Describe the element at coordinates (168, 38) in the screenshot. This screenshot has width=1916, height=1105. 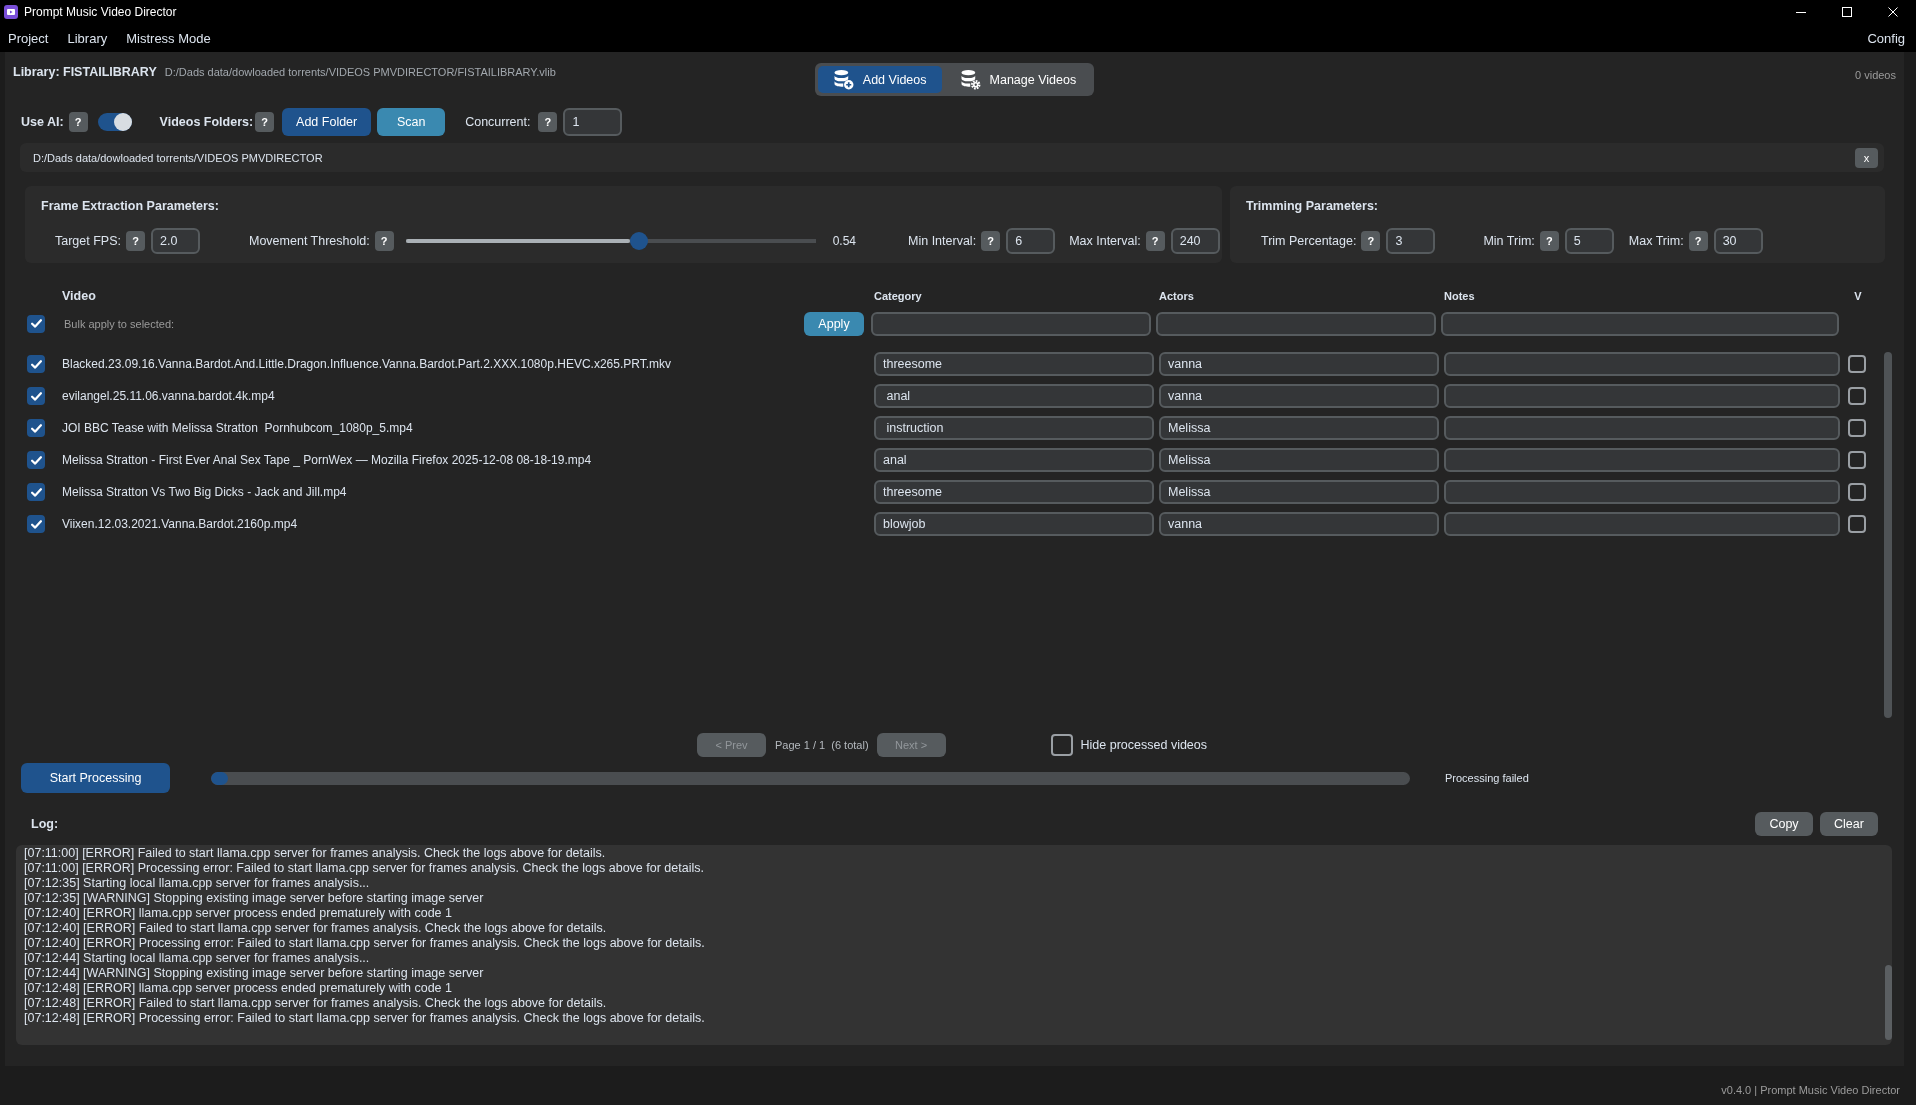
I see `menu-item: Mistress Mode` at that location.